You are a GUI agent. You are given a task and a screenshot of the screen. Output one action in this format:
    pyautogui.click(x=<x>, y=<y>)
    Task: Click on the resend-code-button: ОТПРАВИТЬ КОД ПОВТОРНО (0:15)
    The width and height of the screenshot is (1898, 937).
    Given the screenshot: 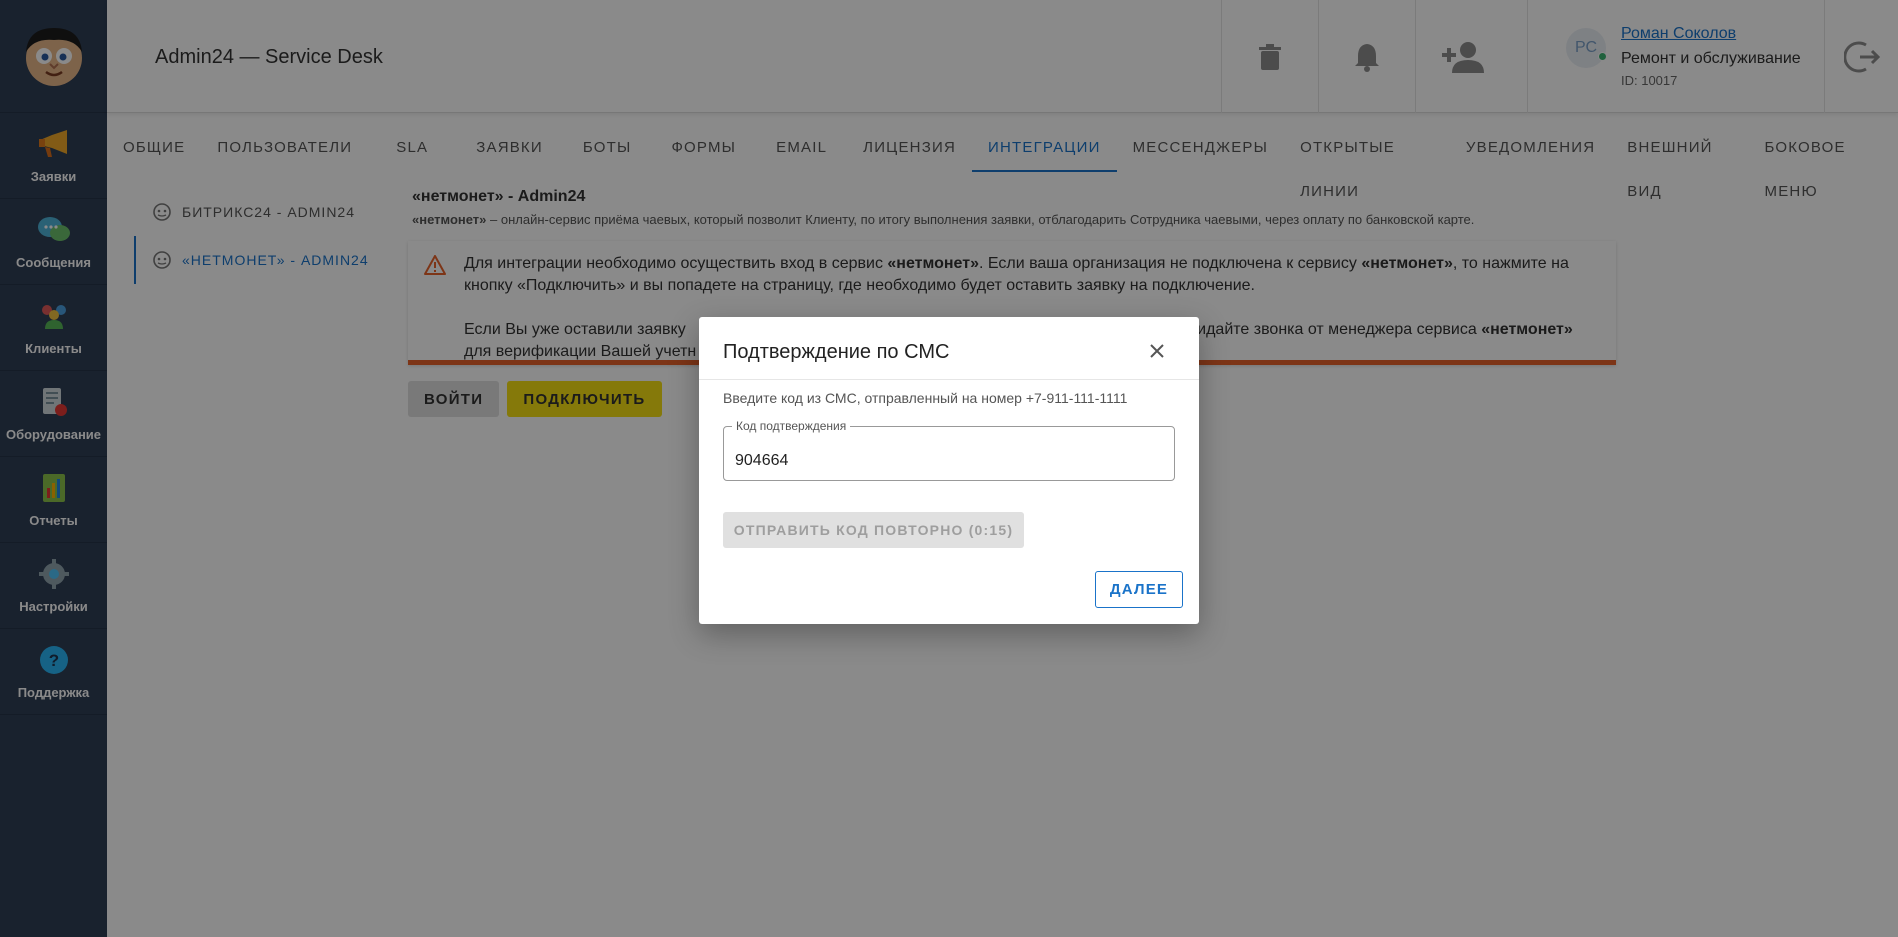 What is the action you would take?
    pyautogui.click(x=873, y=530)
    